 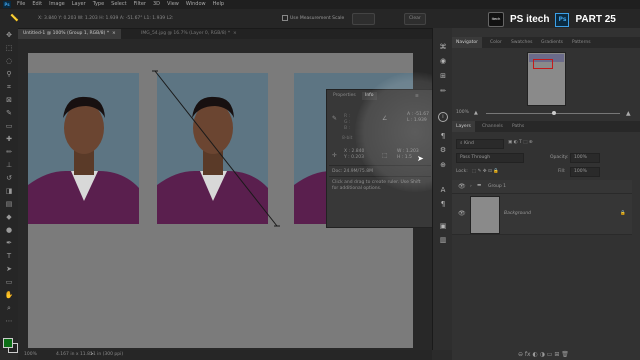 What do you see at coordinates (313, 18) in the screenshot?
I see `use-measurement-scale-checkbox: Use Measurement Scale` at bounding box center [313, 18].